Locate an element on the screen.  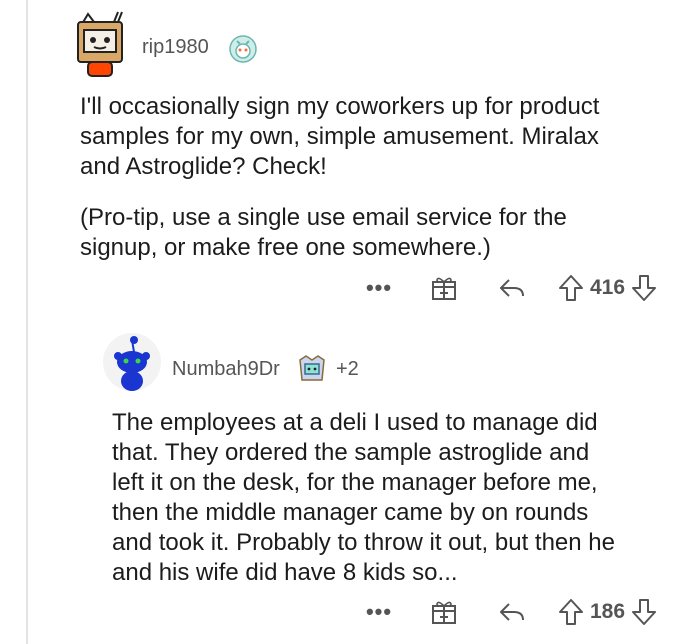
box-robot-avatar-icon is located at coordinates (100, 44).